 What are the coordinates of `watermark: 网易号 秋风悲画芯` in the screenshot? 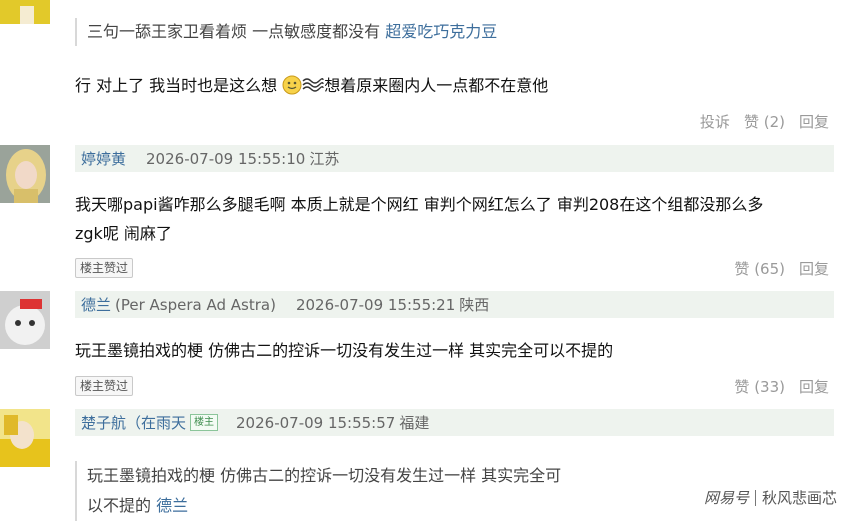 It's located at (770, 497).